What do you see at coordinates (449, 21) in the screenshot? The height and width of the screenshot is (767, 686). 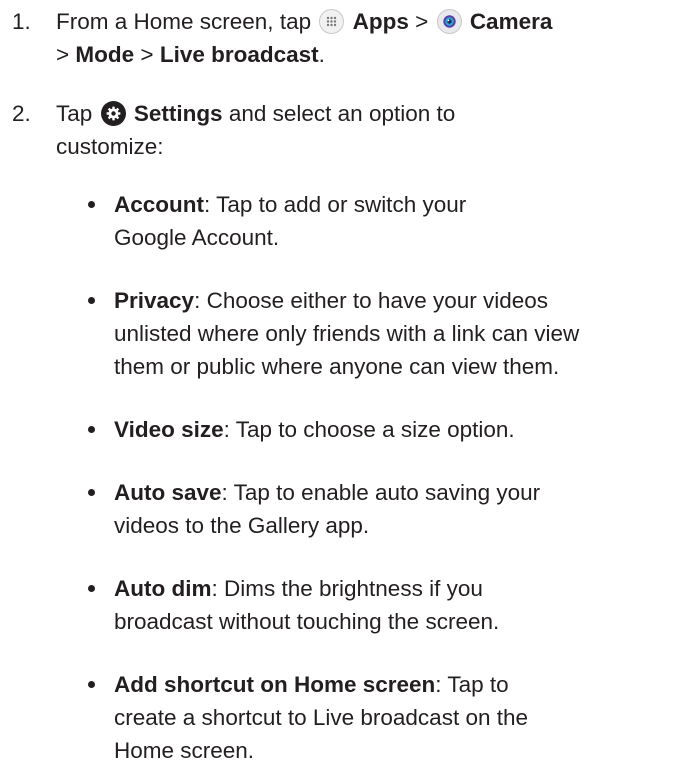 I see `camera-icon` at bounding box center [449, 21].